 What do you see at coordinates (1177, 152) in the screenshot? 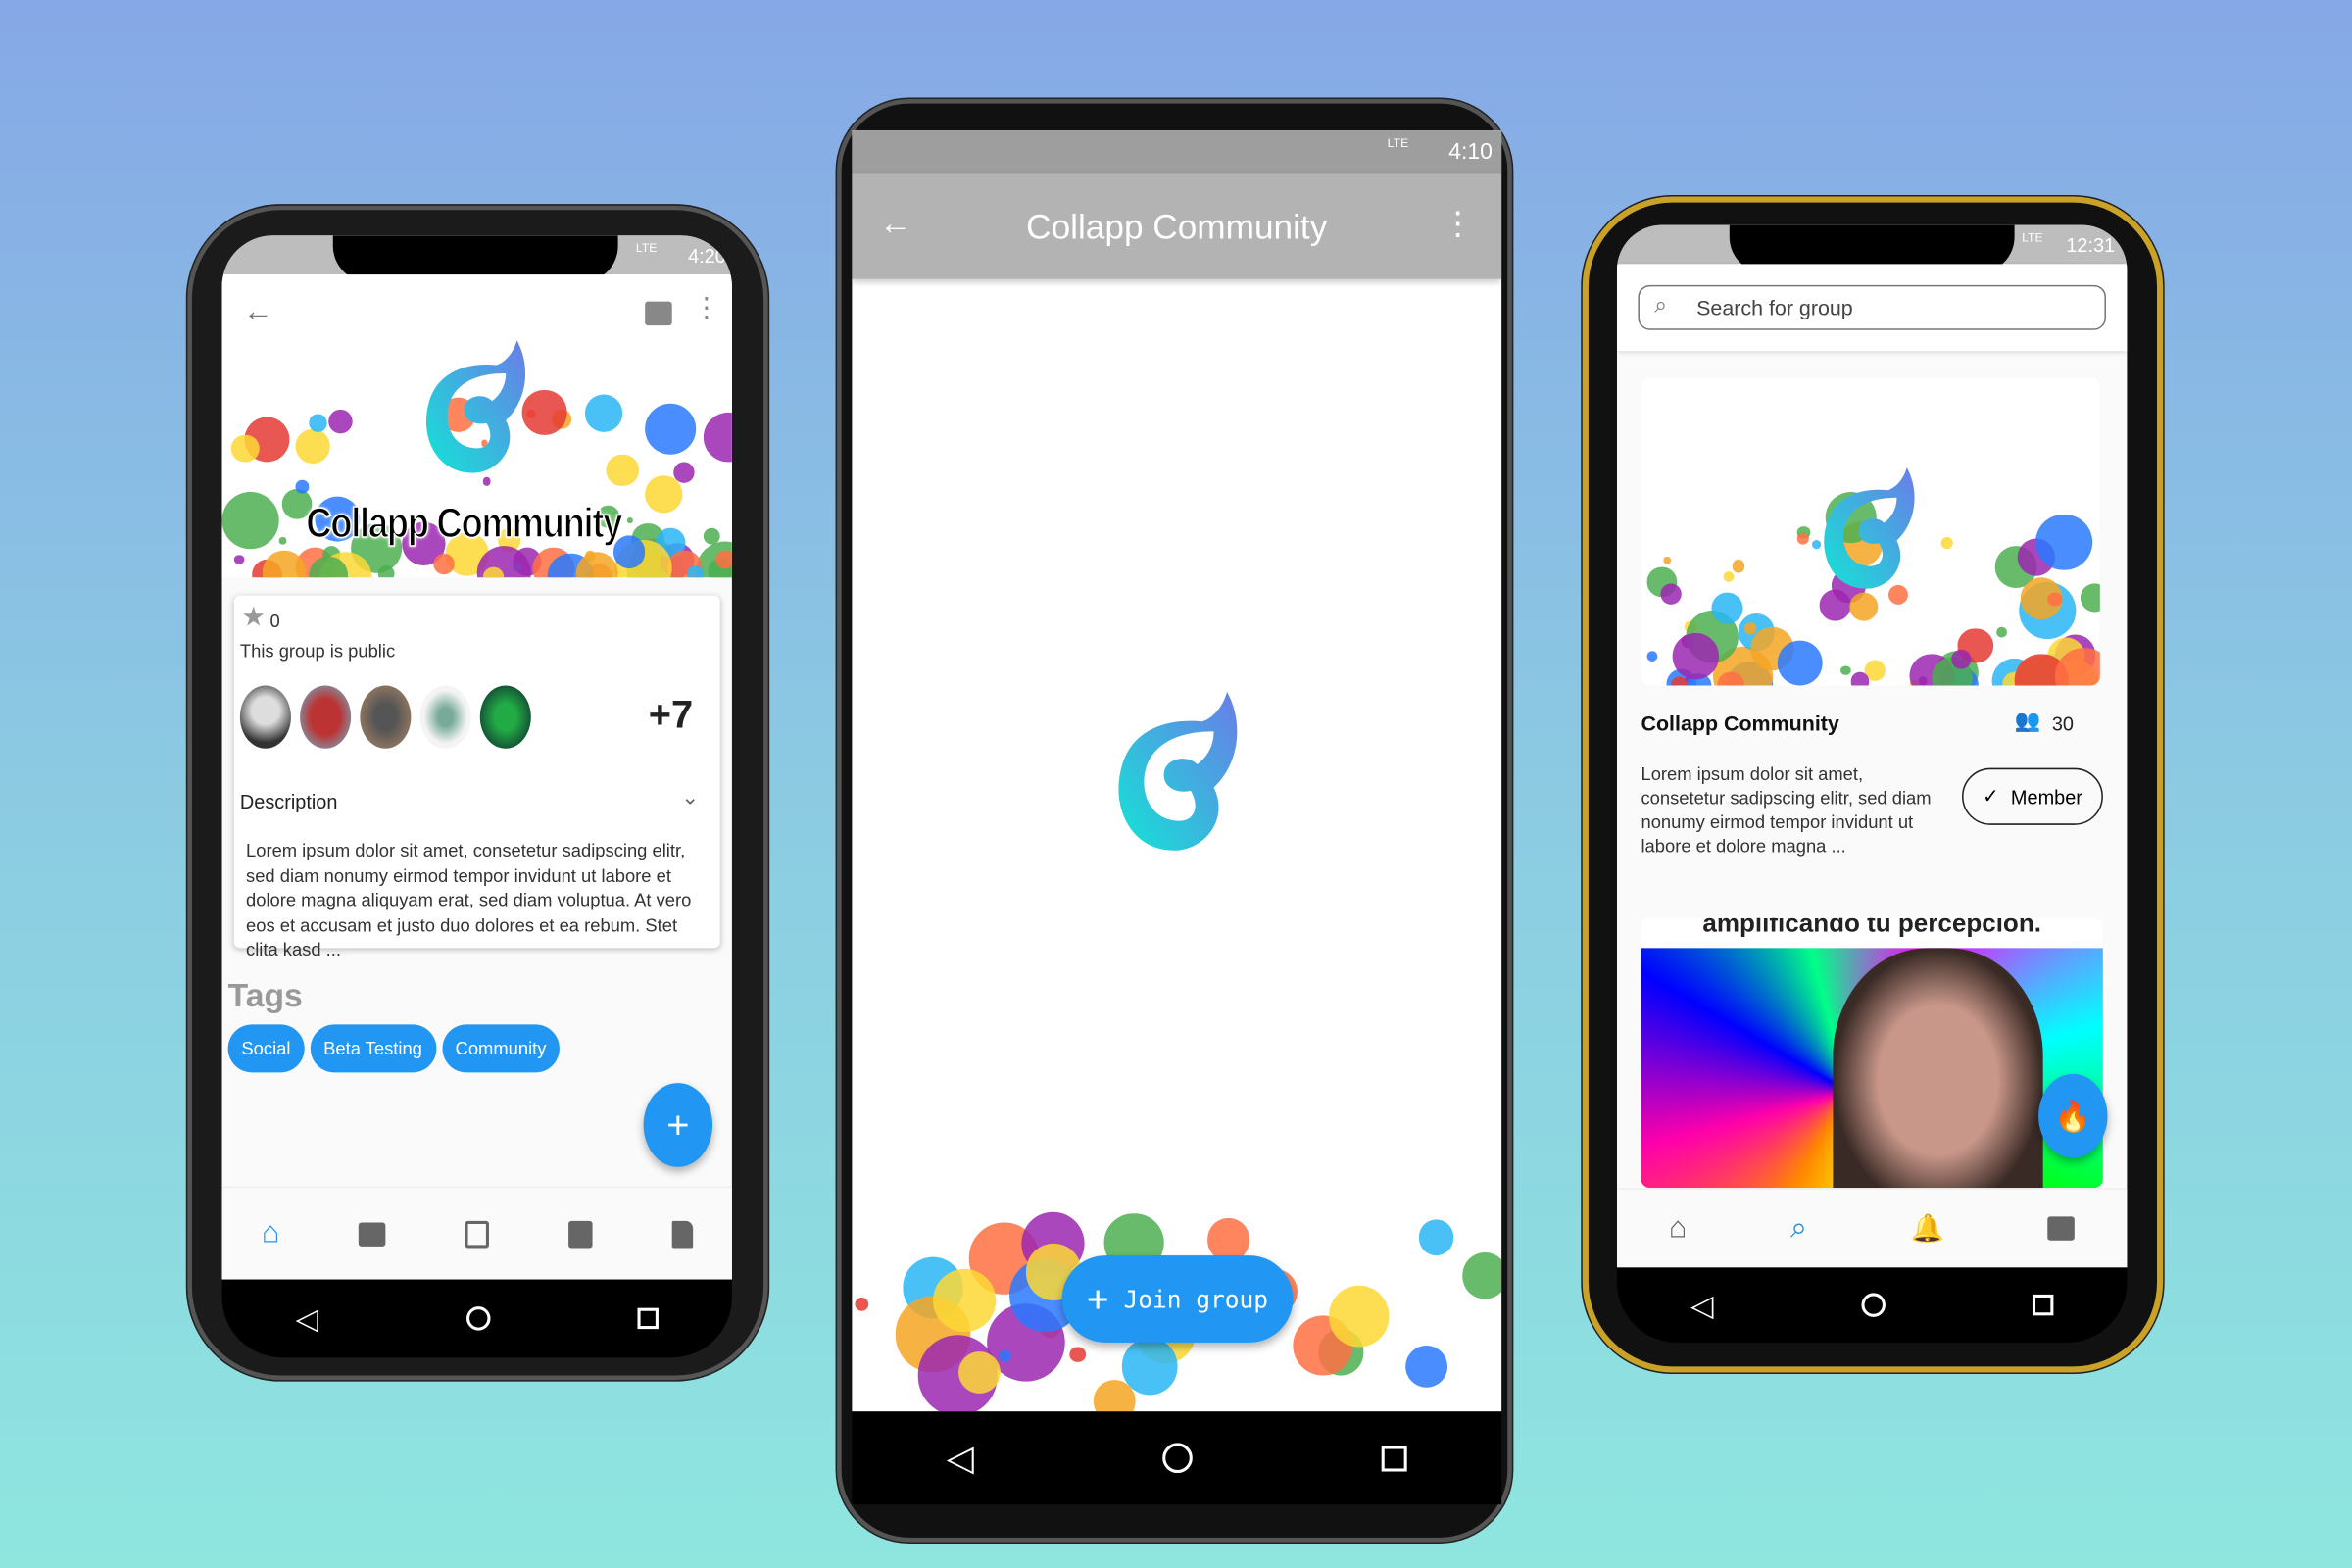
I see `status-bar: 4:10 LTE` at bounding box center [1177, 152].